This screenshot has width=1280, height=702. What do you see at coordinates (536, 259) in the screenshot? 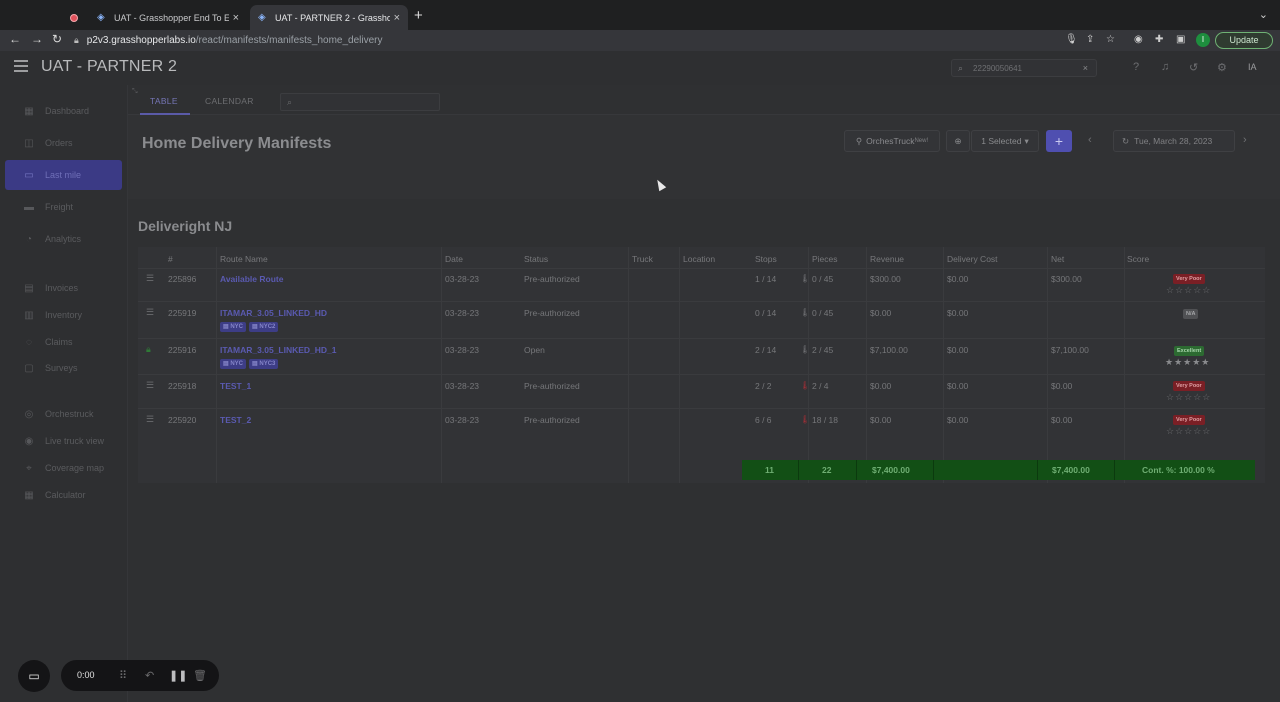
I see `col-header-status: Status` at bounding box center [536, 259].